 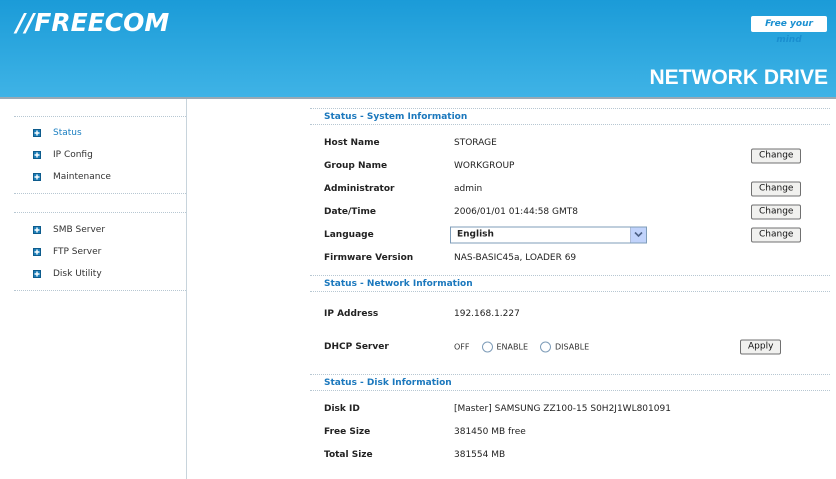 I want to click on enable-radio-label: ENABLE, so click(x=512, y=346).